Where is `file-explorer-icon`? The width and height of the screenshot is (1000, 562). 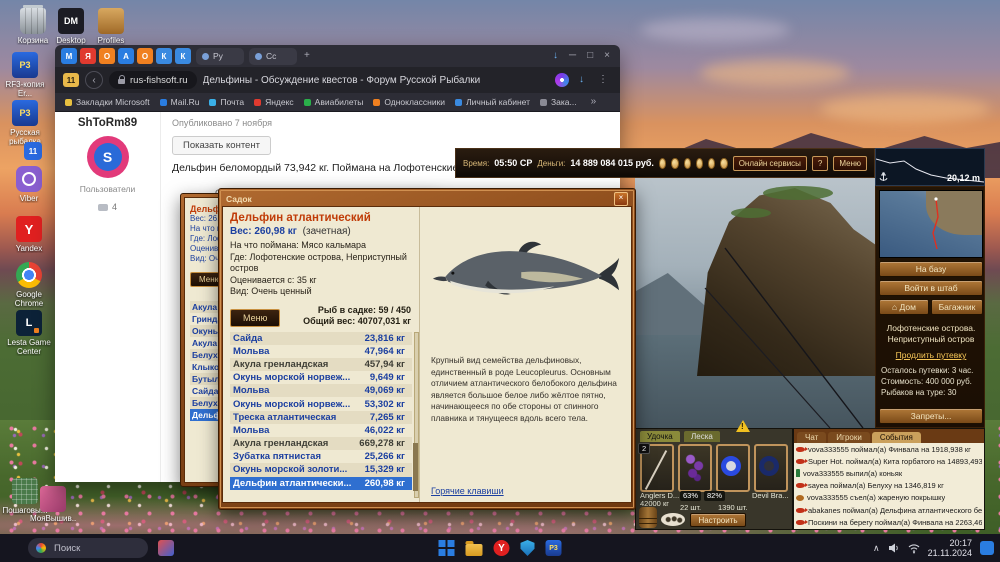
file-explorer-icon is located at coordinates (474, 548).